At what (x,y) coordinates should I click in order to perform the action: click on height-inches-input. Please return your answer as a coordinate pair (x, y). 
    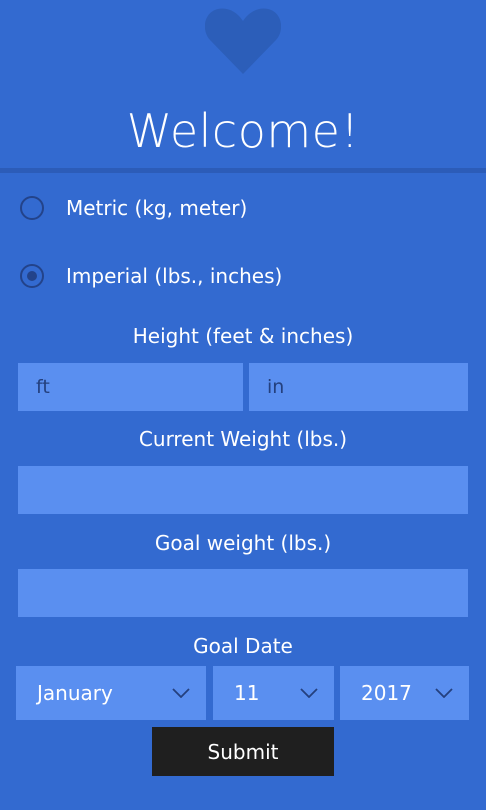
    Looking at the image, I should click on (358, 387).